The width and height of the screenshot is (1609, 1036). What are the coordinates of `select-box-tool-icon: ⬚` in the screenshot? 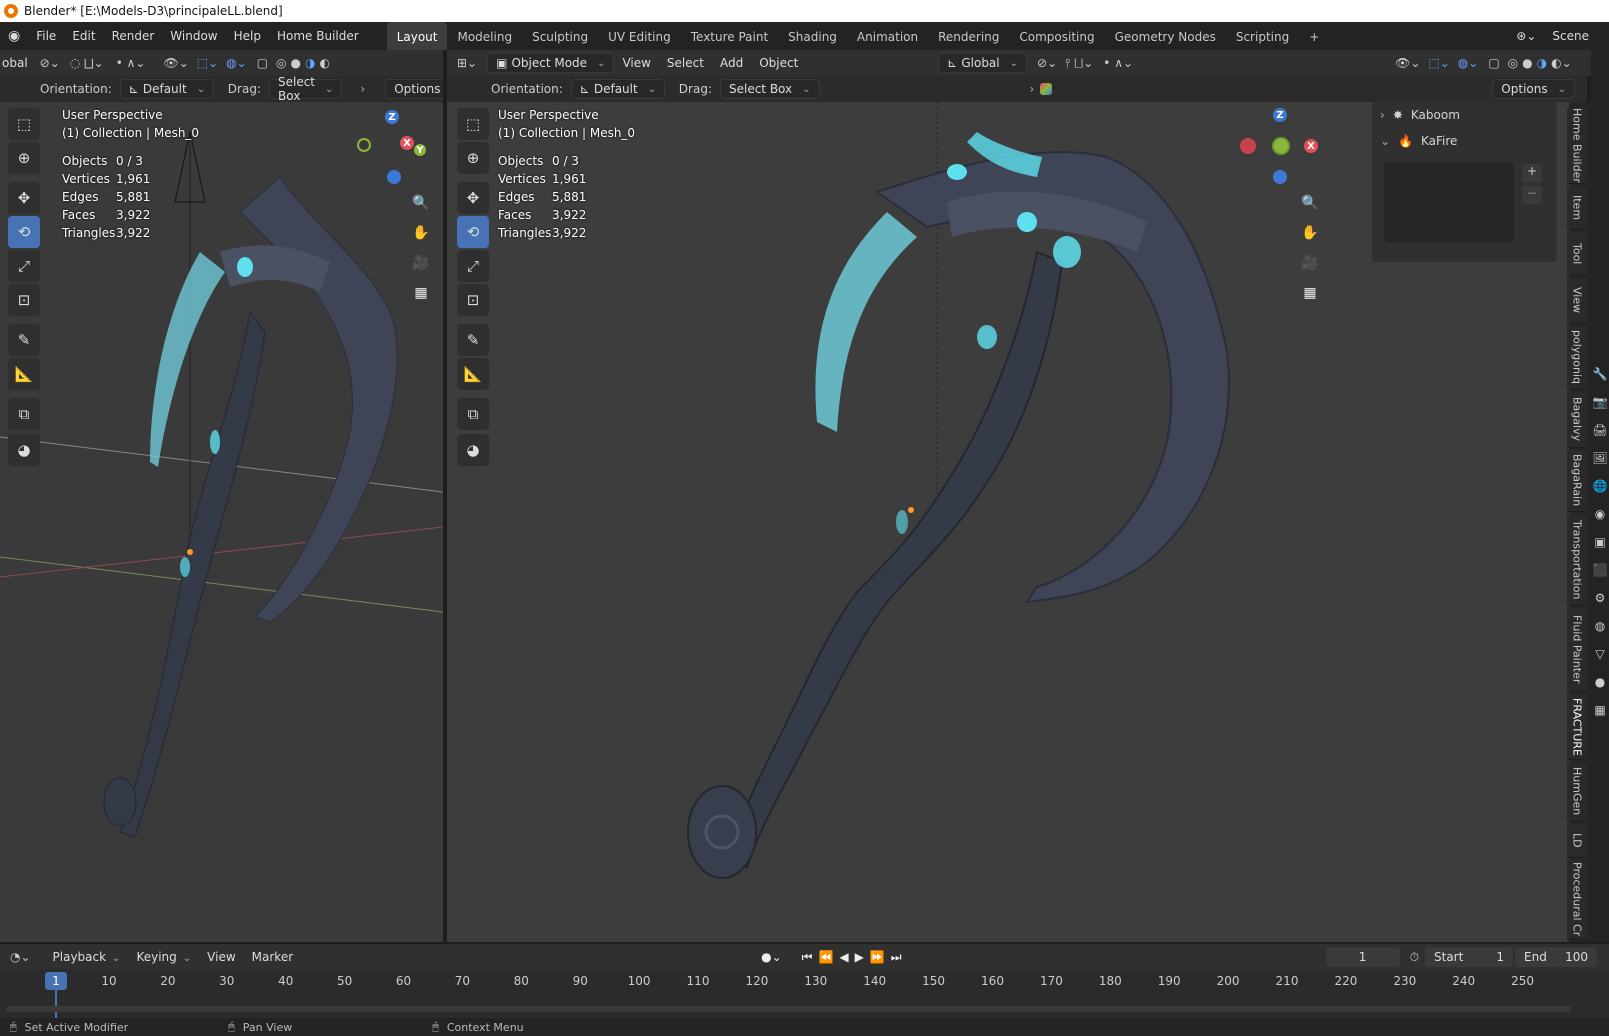 It's located at (24, 124).